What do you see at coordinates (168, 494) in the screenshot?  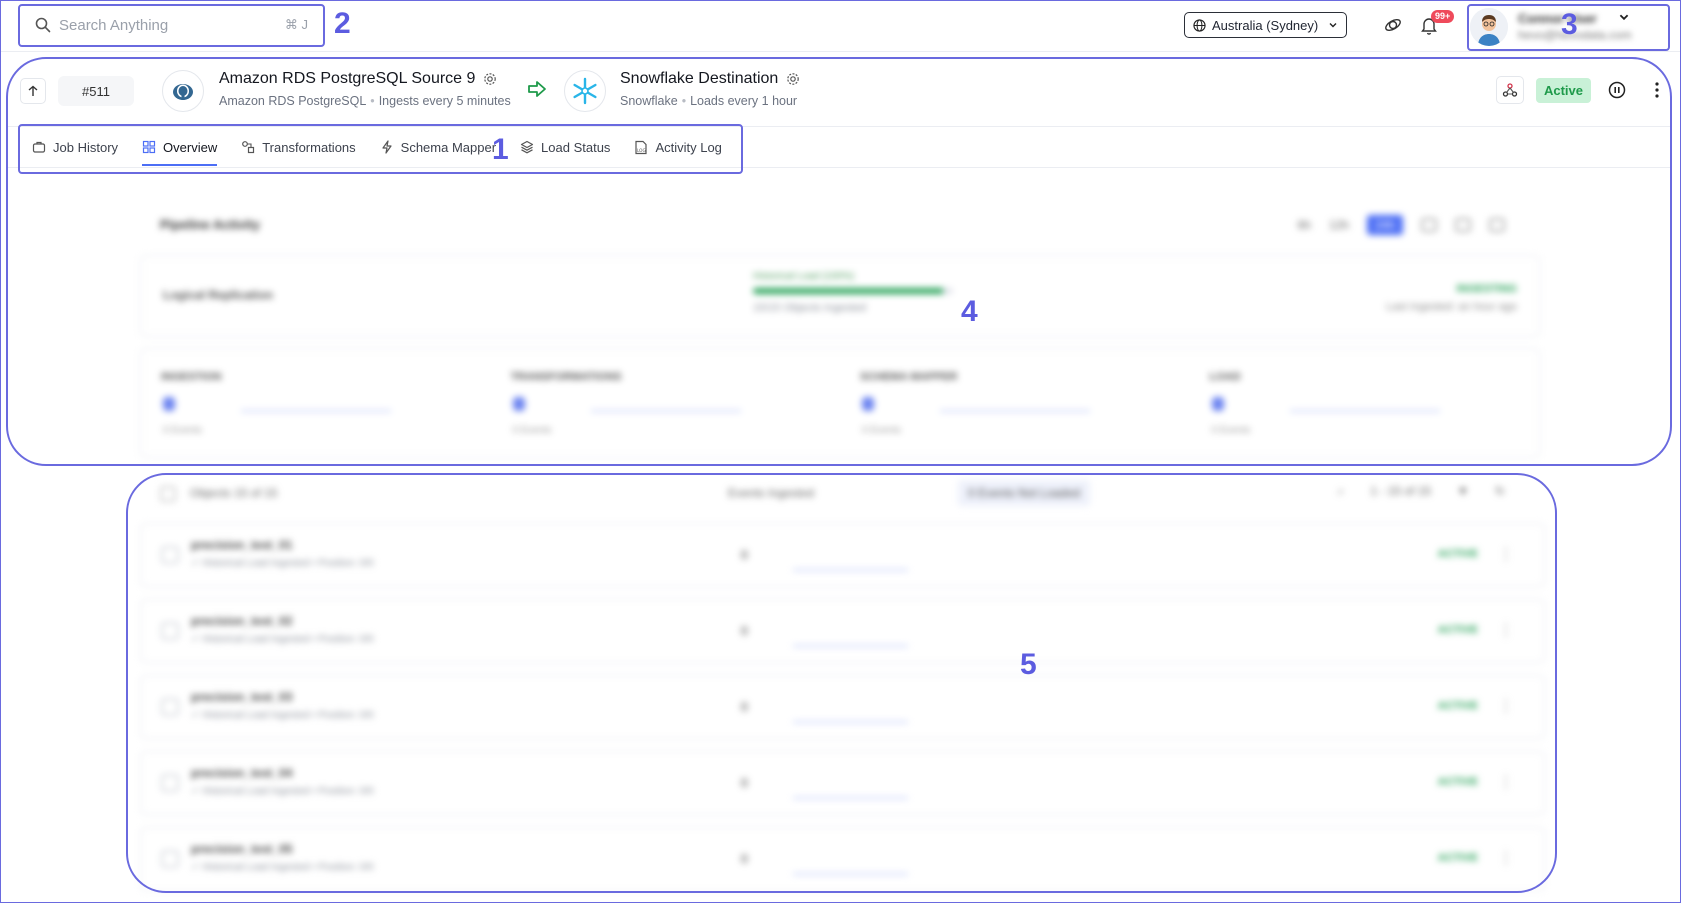 I see `select-all-checkbox` at bounding box center [168, 494].